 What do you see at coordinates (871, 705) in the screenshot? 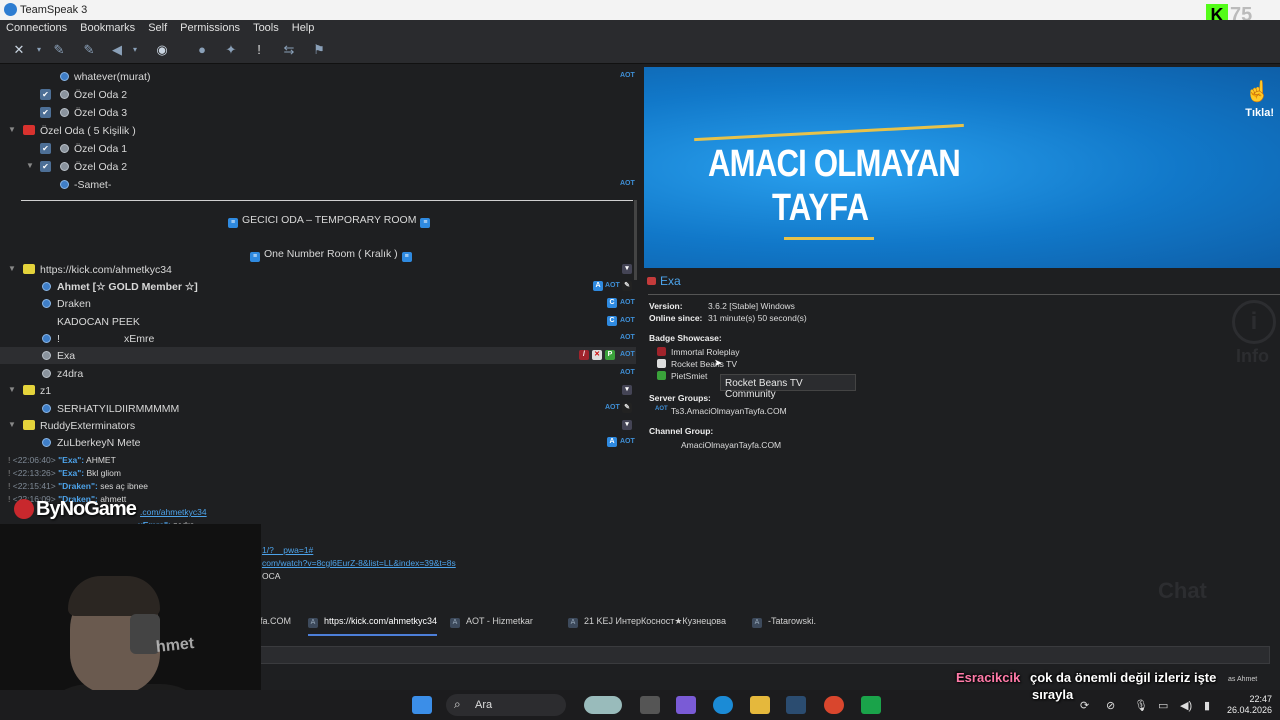
I see `whatsapp-icon` at bounding box center [871, 705].